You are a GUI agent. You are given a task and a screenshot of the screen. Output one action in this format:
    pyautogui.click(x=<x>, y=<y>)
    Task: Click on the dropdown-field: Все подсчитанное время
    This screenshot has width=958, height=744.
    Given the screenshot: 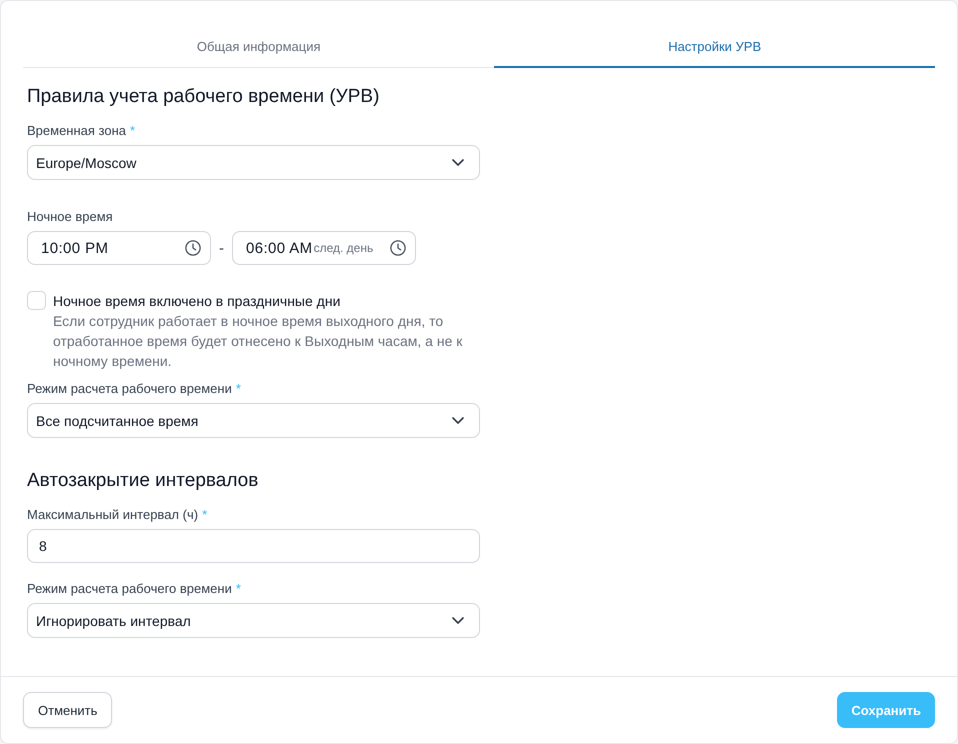 What is the action you would take?
    pyautogui.click(x=253, y=420)
    